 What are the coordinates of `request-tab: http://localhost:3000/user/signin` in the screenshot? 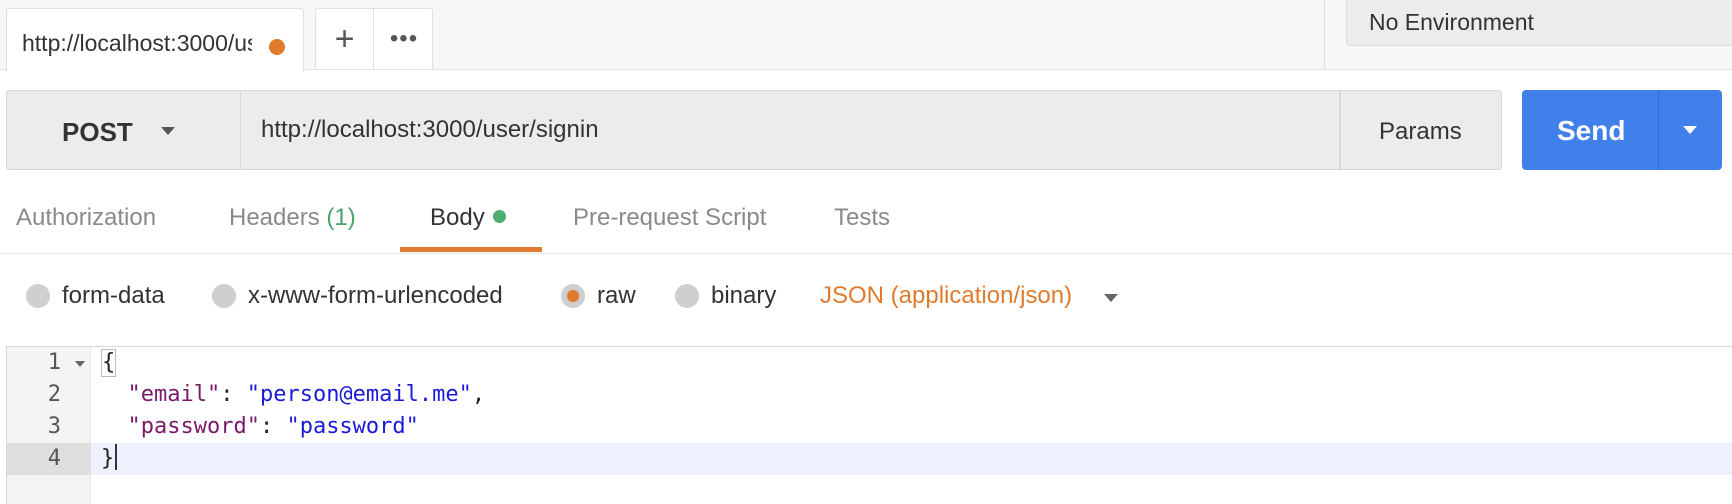 It's located at (155, 39).